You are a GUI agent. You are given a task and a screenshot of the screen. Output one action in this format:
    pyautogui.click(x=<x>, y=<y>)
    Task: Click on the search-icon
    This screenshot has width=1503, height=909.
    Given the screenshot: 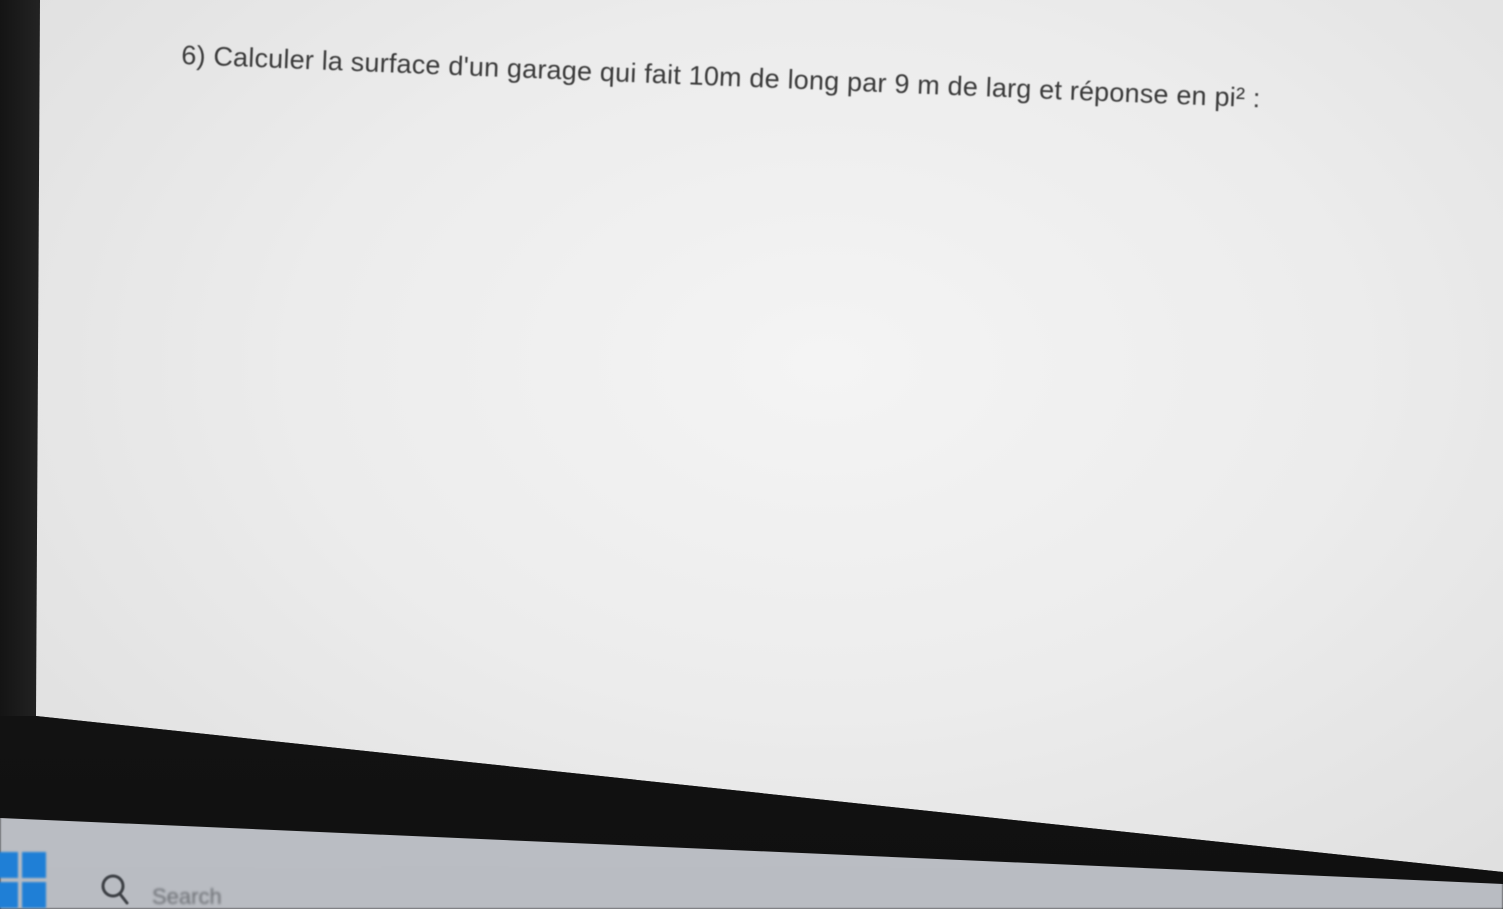 What is the action you would take?
    pyautogui.click(x=115, y=889)
    